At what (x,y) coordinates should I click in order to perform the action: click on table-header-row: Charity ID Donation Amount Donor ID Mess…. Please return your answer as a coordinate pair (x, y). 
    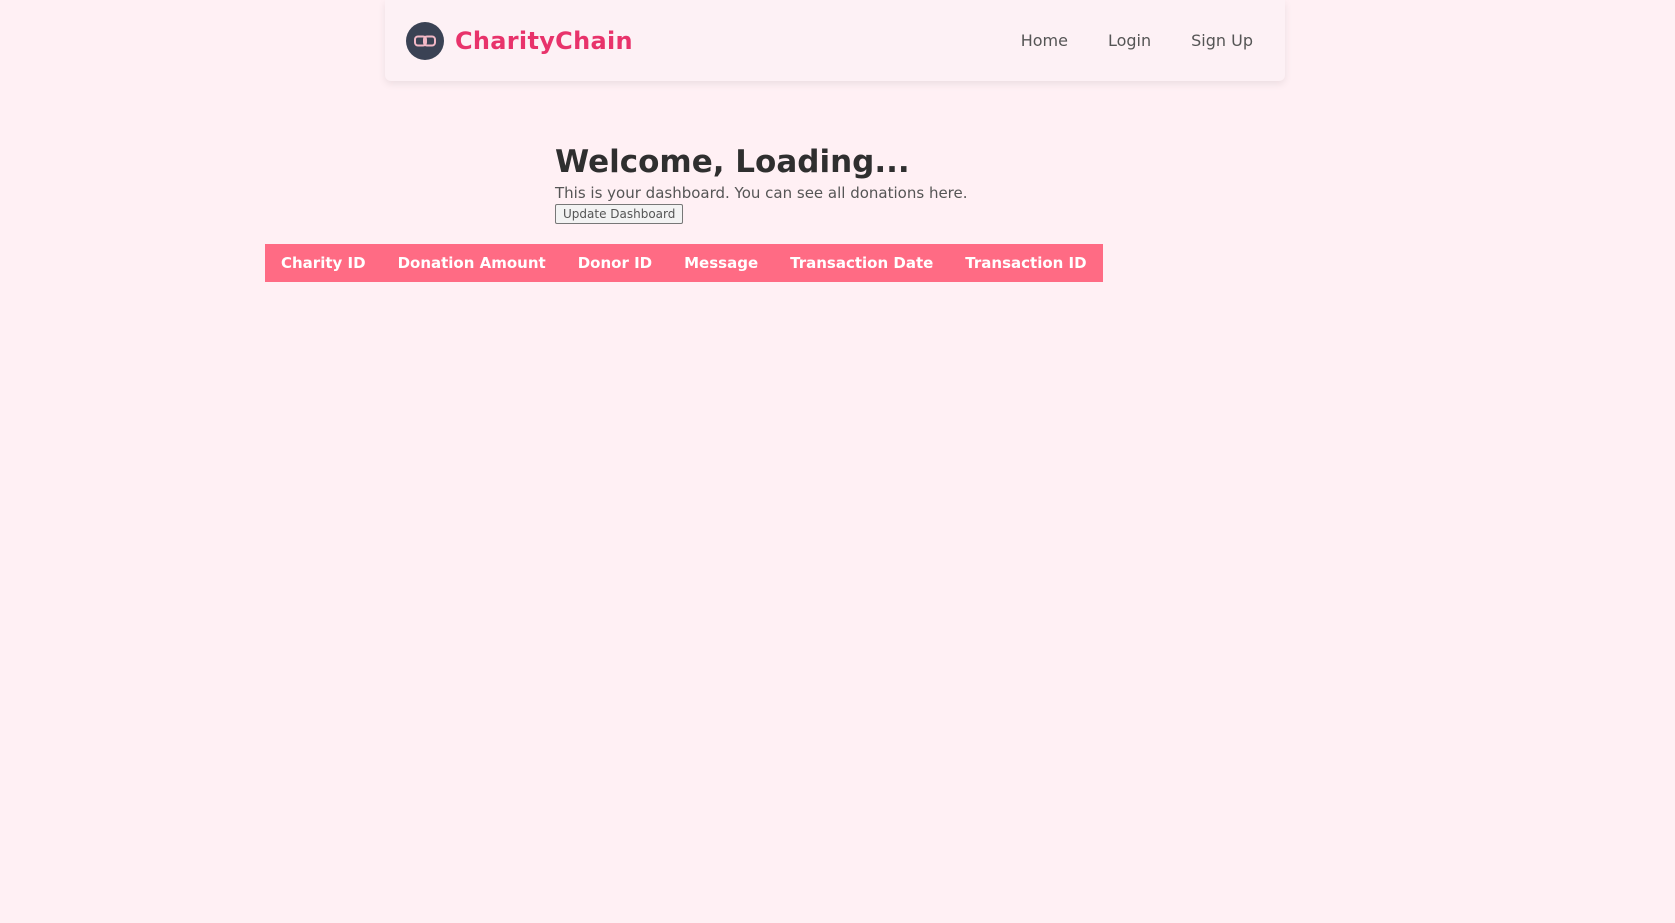
    Looking at the image, I should click on (684, 263).